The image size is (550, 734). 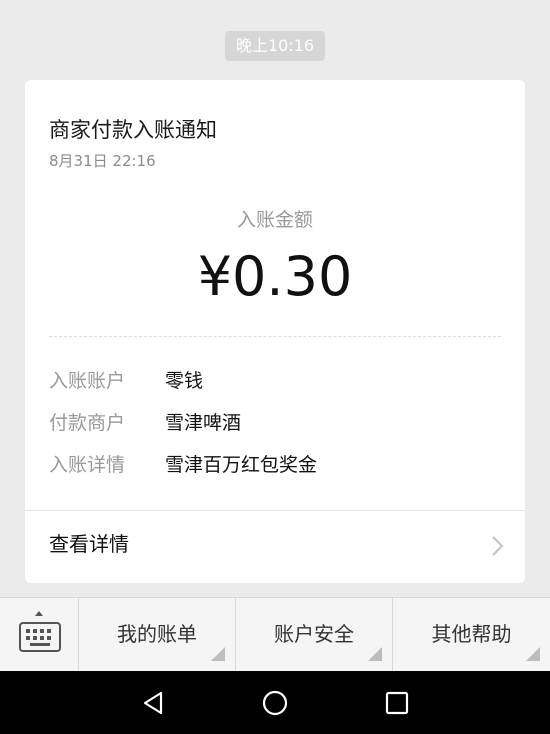 What do you see at coordinates (102, 161) in the screenshot?
I see `card-date: 8月31日 22:16` at bounding box center [102, 161].